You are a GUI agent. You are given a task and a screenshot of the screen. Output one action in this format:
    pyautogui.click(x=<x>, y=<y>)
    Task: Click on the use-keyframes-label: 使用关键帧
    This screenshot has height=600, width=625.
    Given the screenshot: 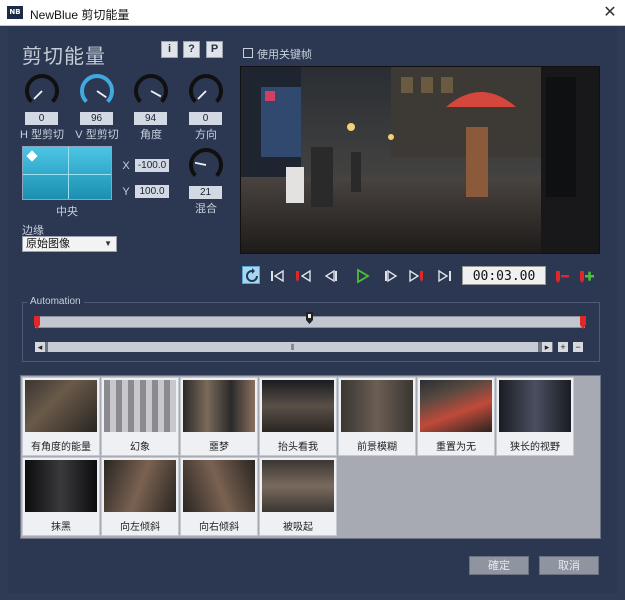 What is the action you would take?
    pyautogui.click(x=284, y=55)
    